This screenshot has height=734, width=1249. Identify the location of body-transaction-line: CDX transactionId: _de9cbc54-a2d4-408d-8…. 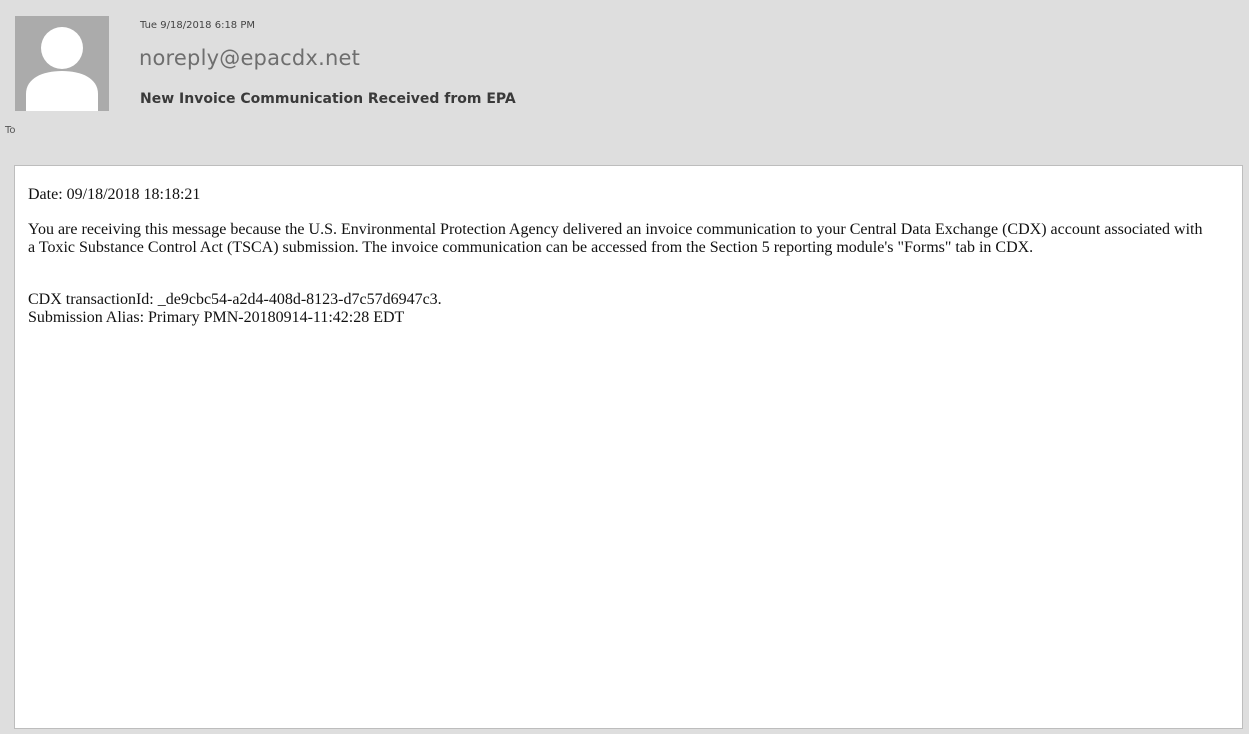
(235, 299).